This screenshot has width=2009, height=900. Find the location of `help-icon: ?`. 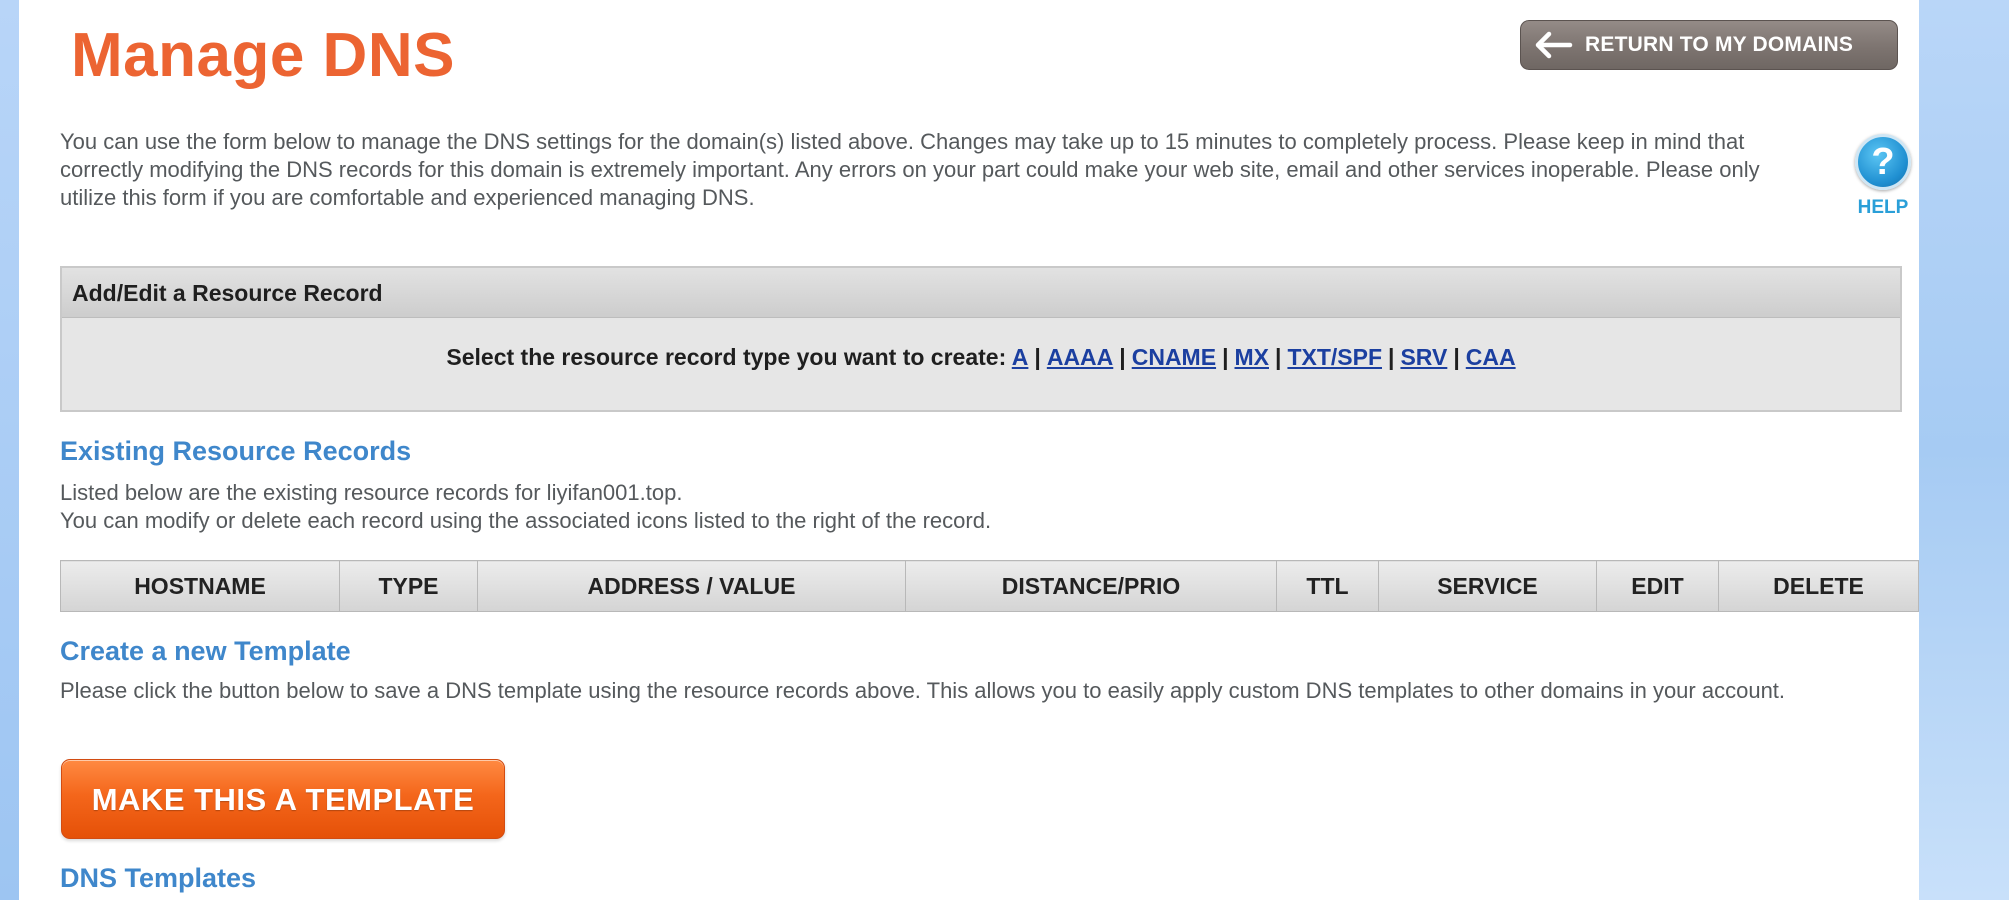

help-icon: ? is located at coordinates (1883, 162).